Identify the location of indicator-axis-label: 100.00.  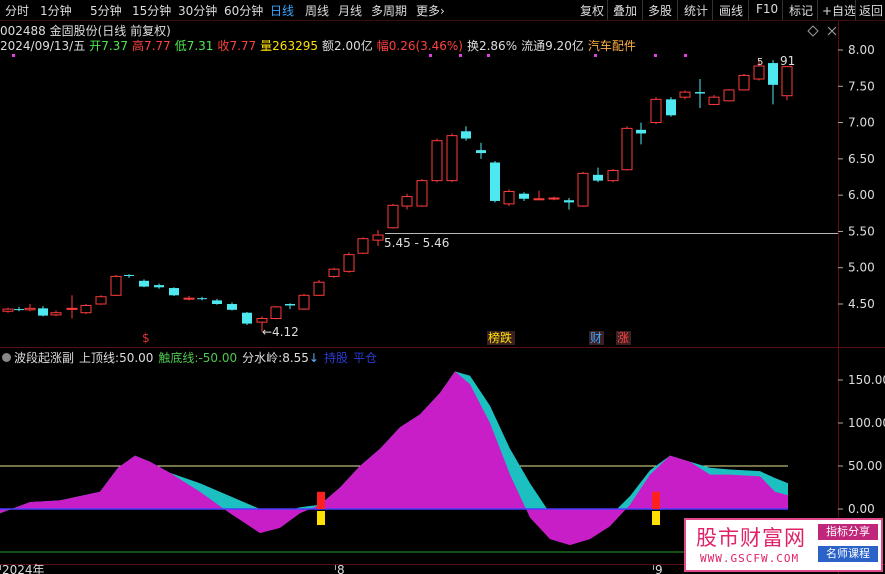
(866, 423).